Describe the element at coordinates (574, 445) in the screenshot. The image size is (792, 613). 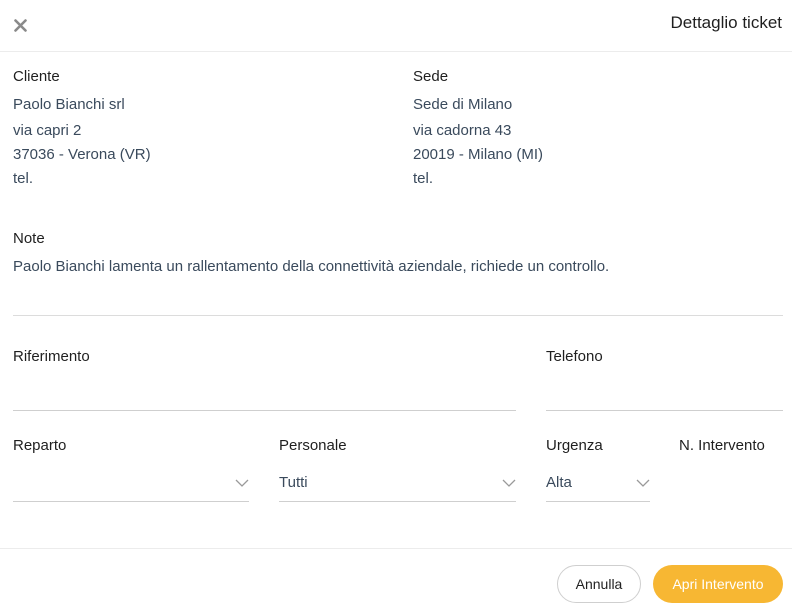
I see `urgenza-label: Urgenza` at that location.